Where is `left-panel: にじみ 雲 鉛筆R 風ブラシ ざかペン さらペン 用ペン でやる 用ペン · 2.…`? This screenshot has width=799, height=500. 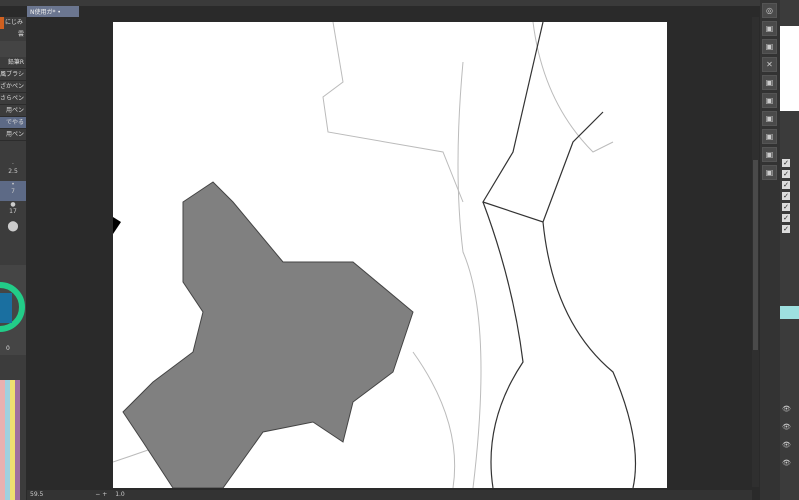 left-panel: にじみ 雲 鉛筆R 風ブラシ ざかペン さらペン 用ペン でやる 用ペン · 2.… is located at coordinates (13, 258).